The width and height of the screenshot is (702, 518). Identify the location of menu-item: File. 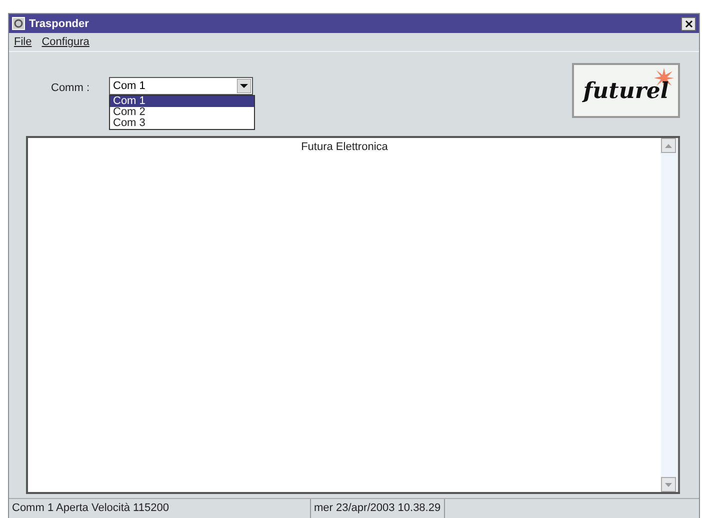
(23, 42).